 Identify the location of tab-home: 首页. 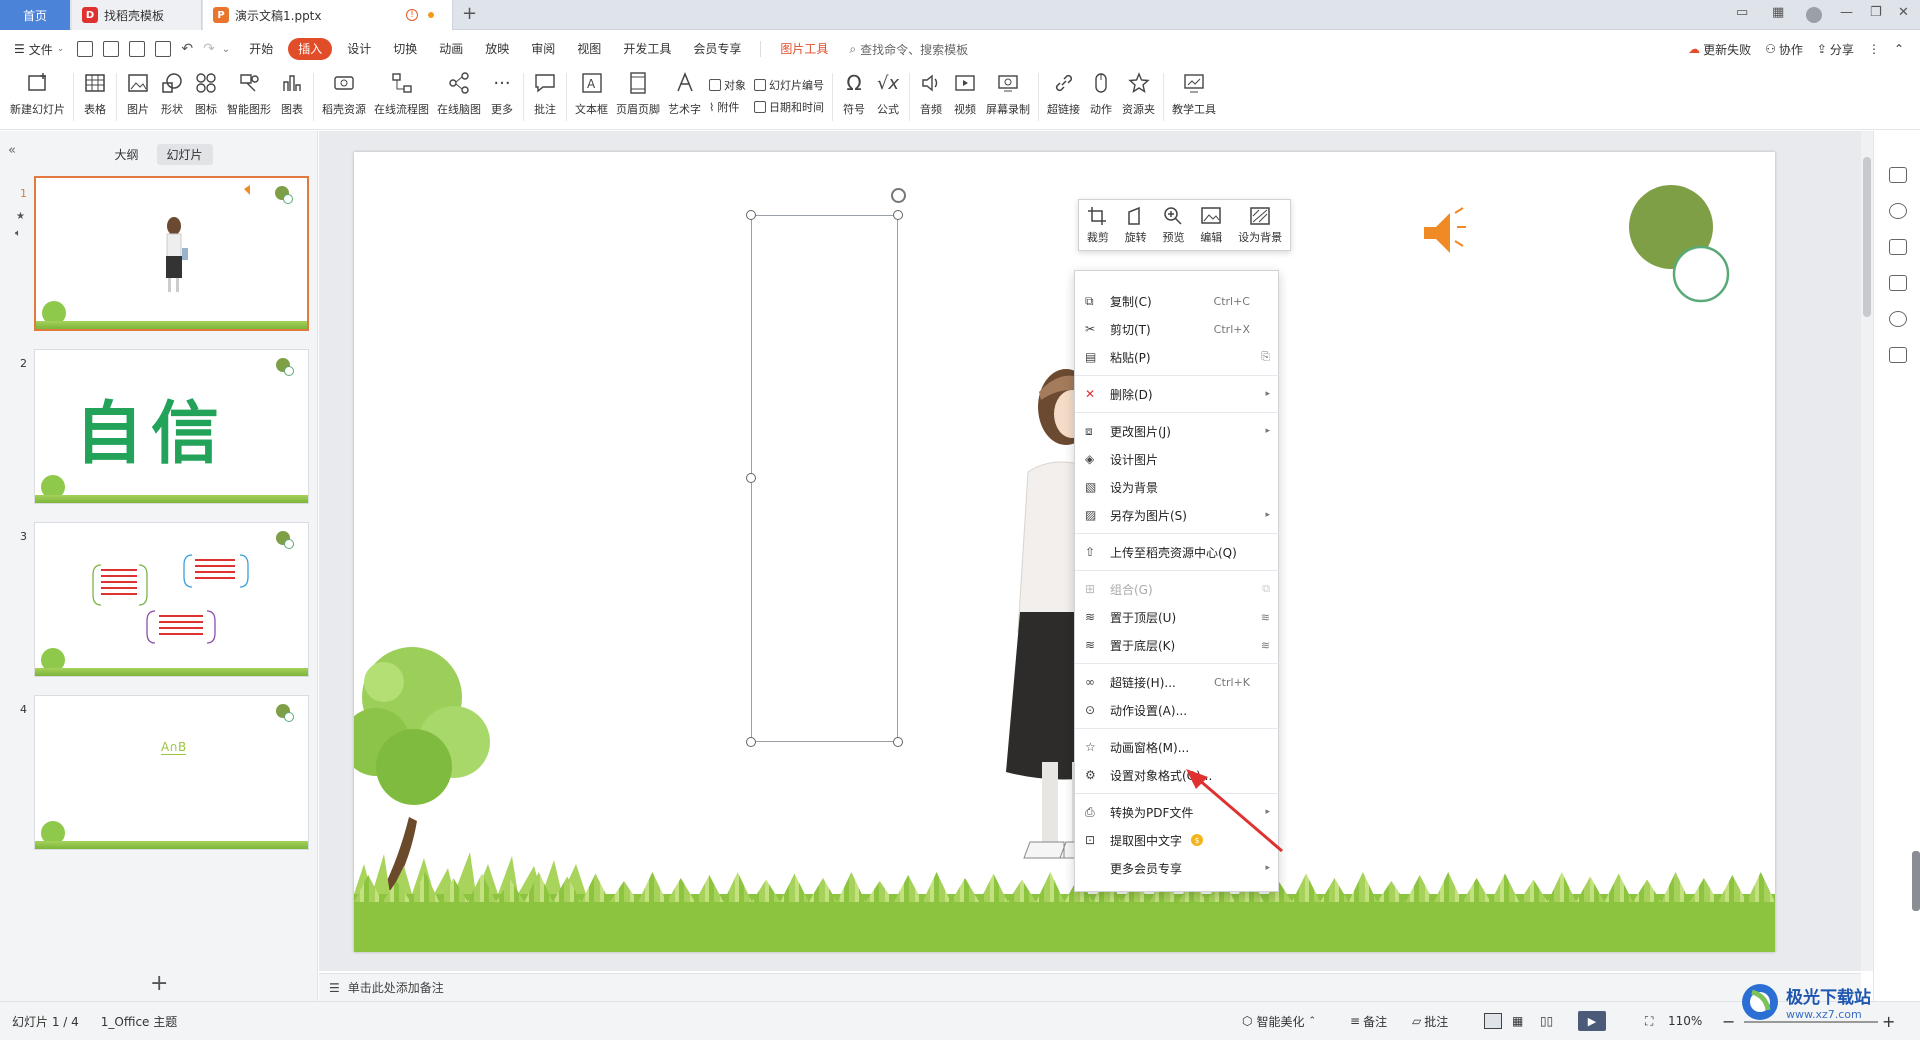
(35, 15).